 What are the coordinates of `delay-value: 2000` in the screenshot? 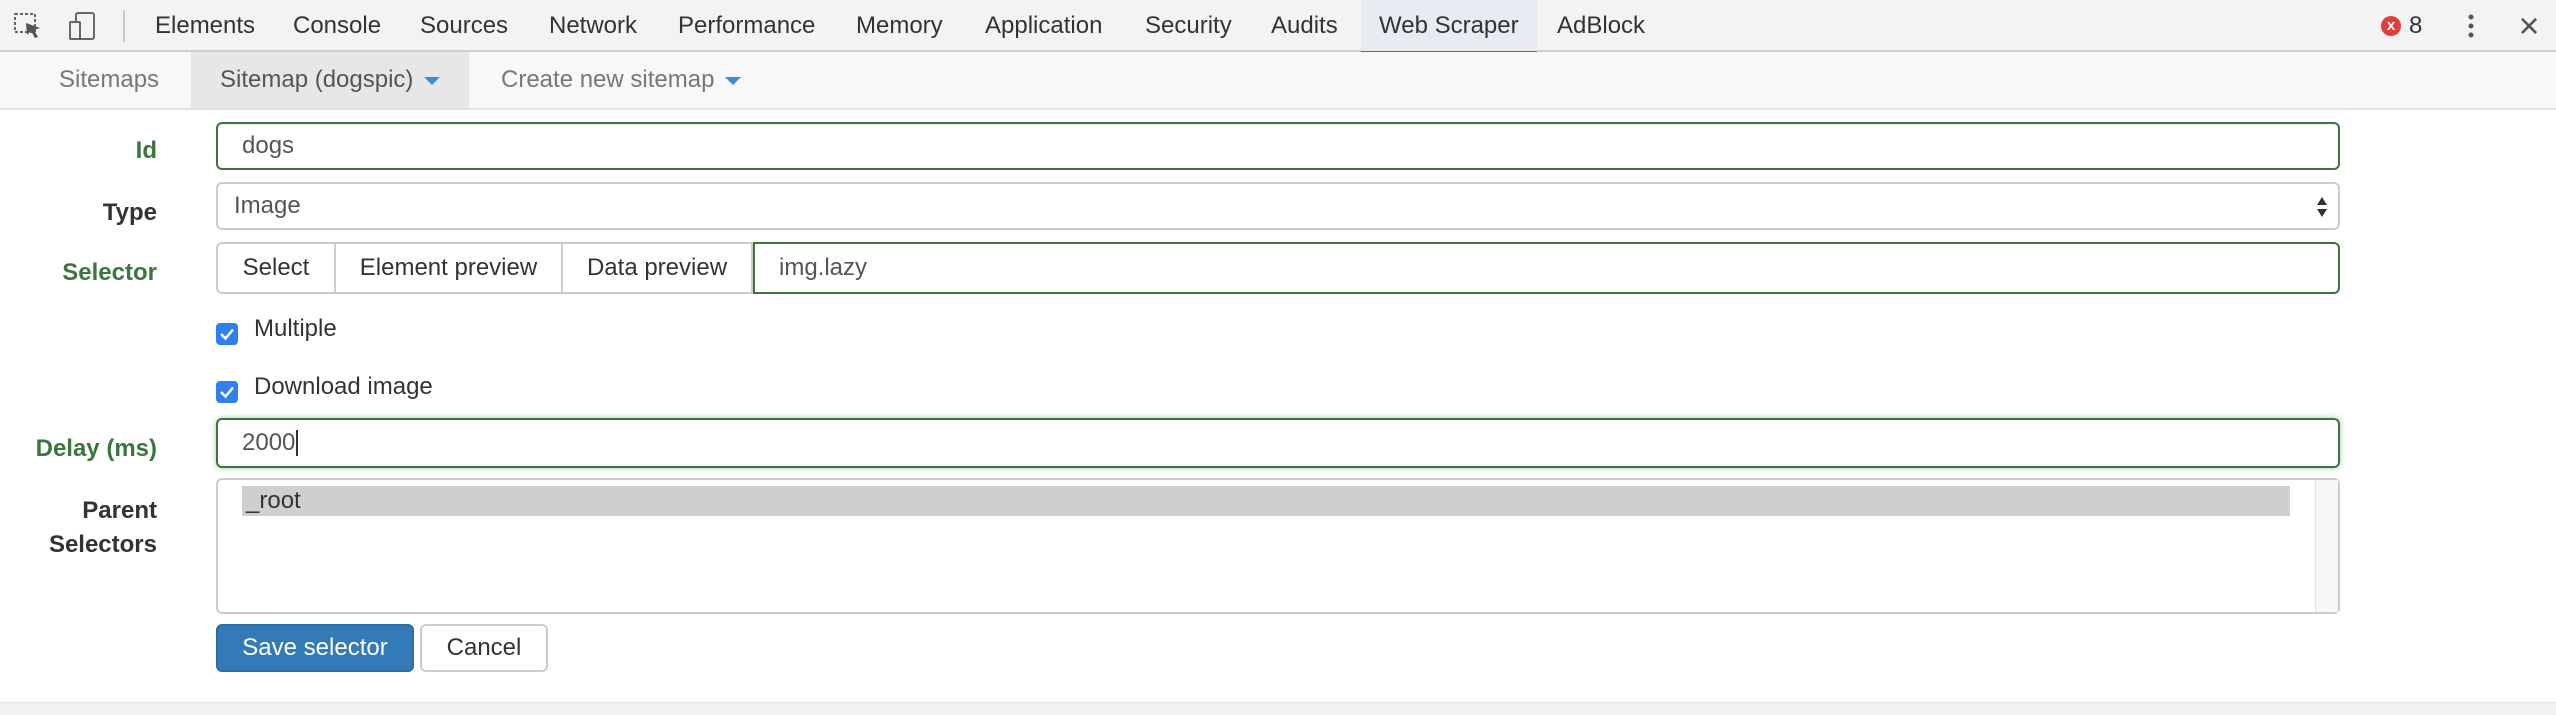 It's located at (269, 442).